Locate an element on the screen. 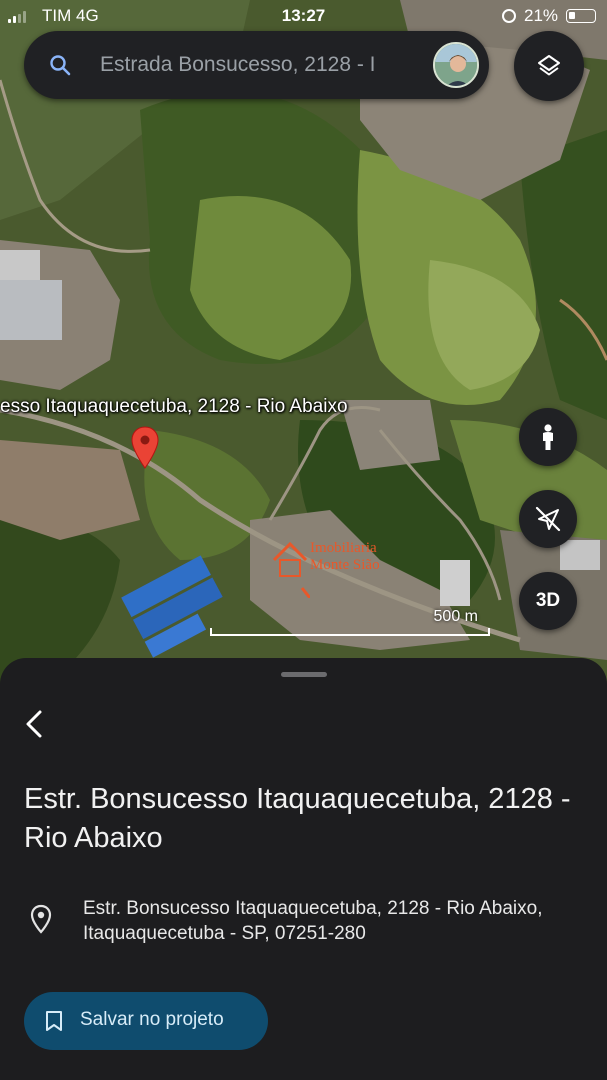 This screenshot has height=1080, width=607. avatar is located at coordinates (456, 65).